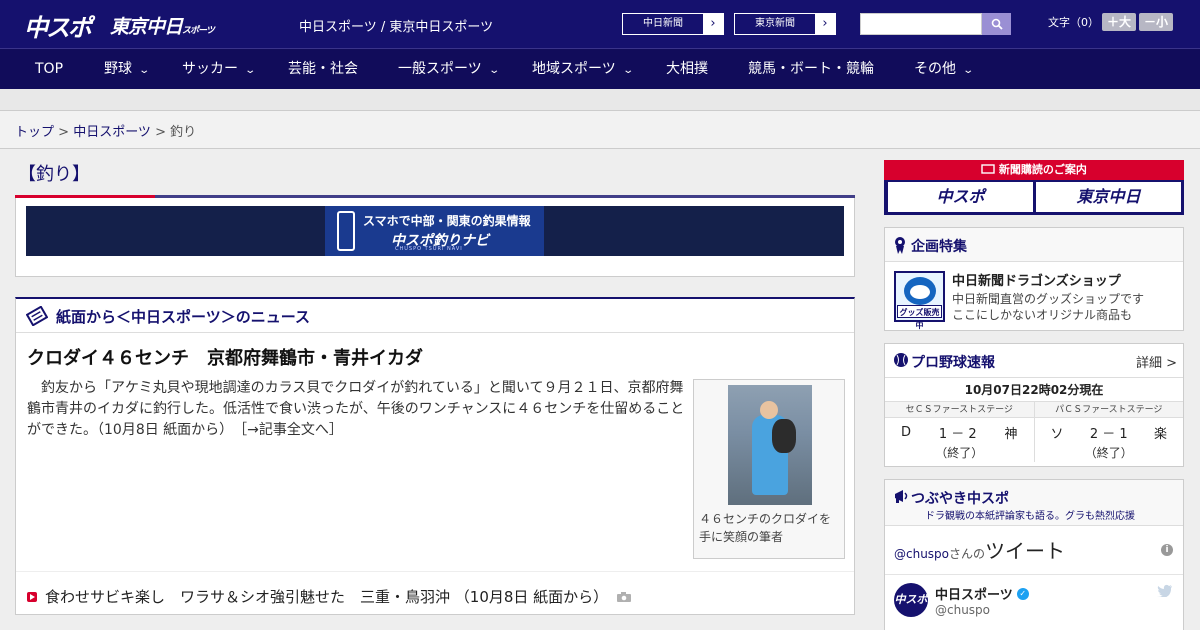 The width and height of the screenshot is (1200, 630). What do you see at coordinates (183, 132) in the screenshot?
I see `breadcrumb-current: 釣り` at bounding box center [183, 132].